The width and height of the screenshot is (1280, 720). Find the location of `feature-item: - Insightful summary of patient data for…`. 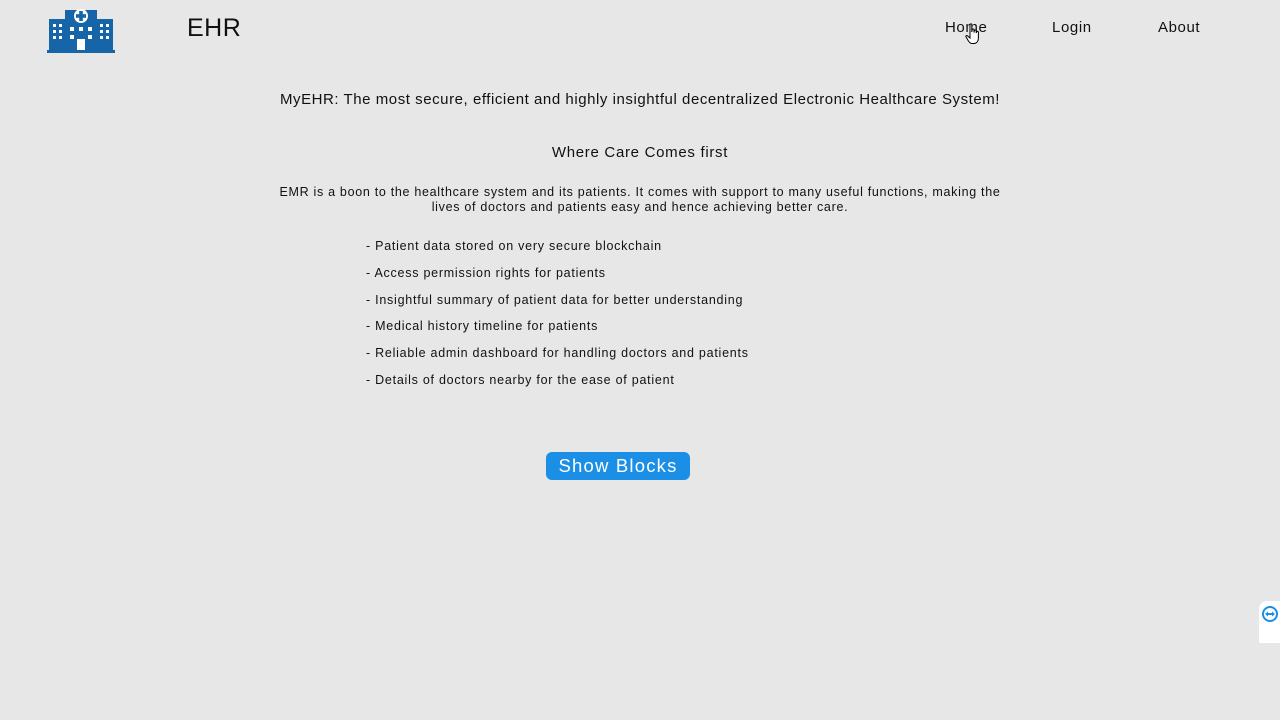

feature-item: - Insightful summary of patient data for… is located at coordinates (555, 299).